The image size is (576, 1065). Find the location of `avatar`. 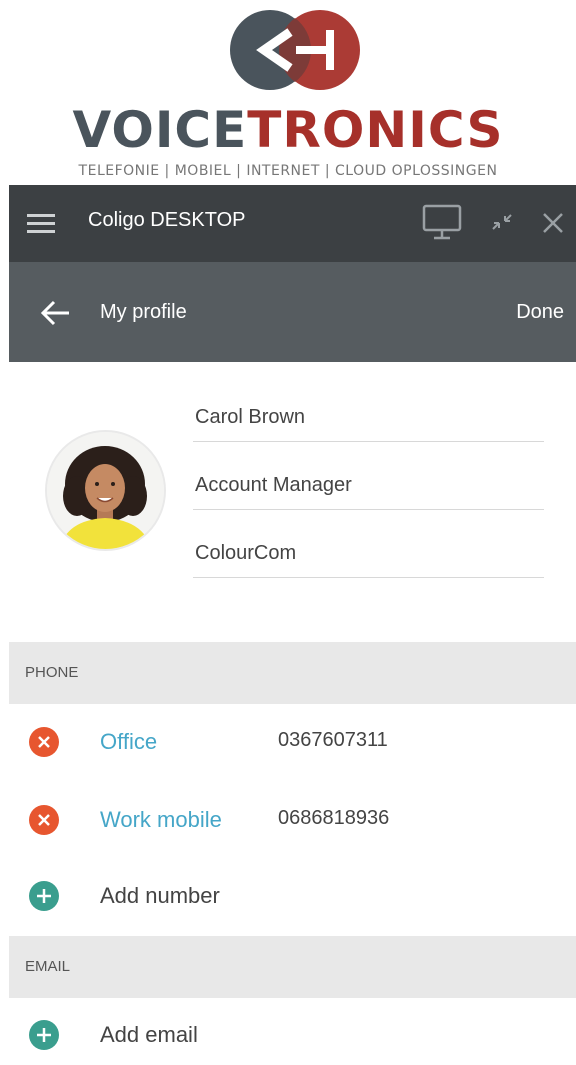

avatar is located at coordinates (105, 490).